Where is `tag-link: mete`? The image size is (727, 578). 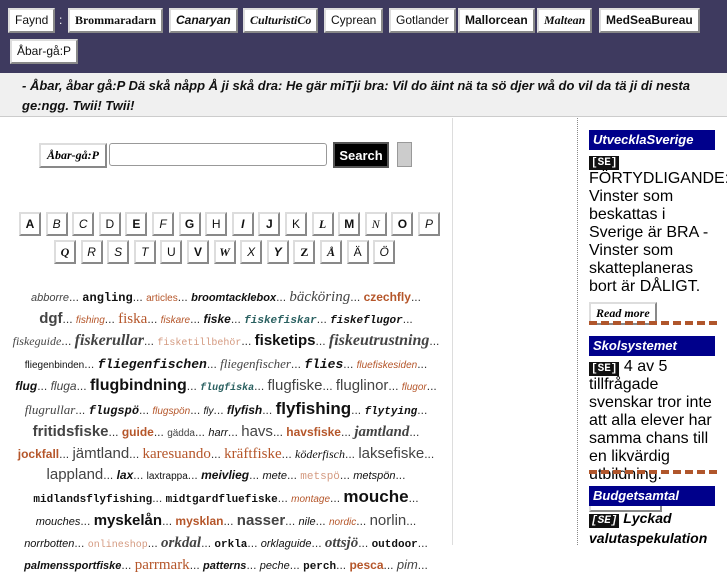 tag-link: mete is located at coordinates (274, 476).